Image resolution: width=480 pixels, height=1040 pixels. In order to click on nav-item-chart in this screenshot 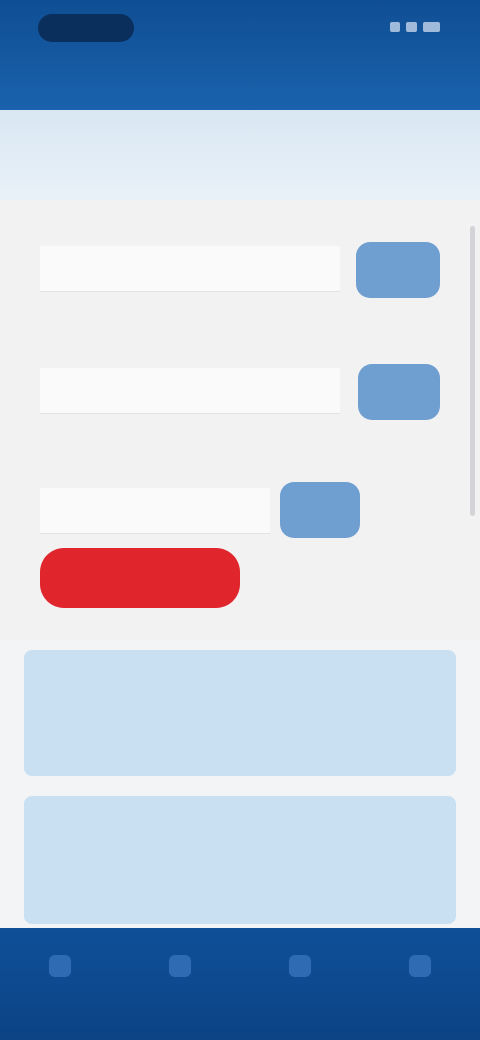, I will do `click(300, 969)`.